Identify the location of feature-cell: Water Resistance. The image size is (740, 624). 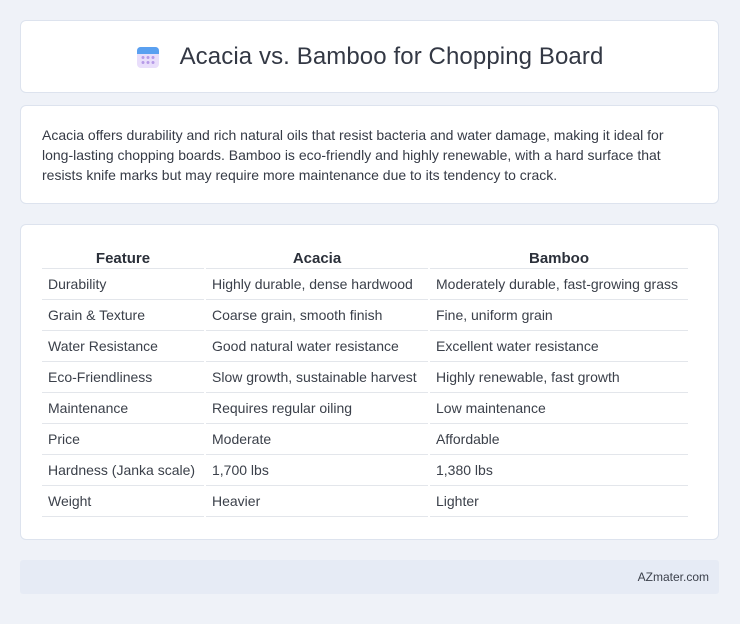
(123, 346).